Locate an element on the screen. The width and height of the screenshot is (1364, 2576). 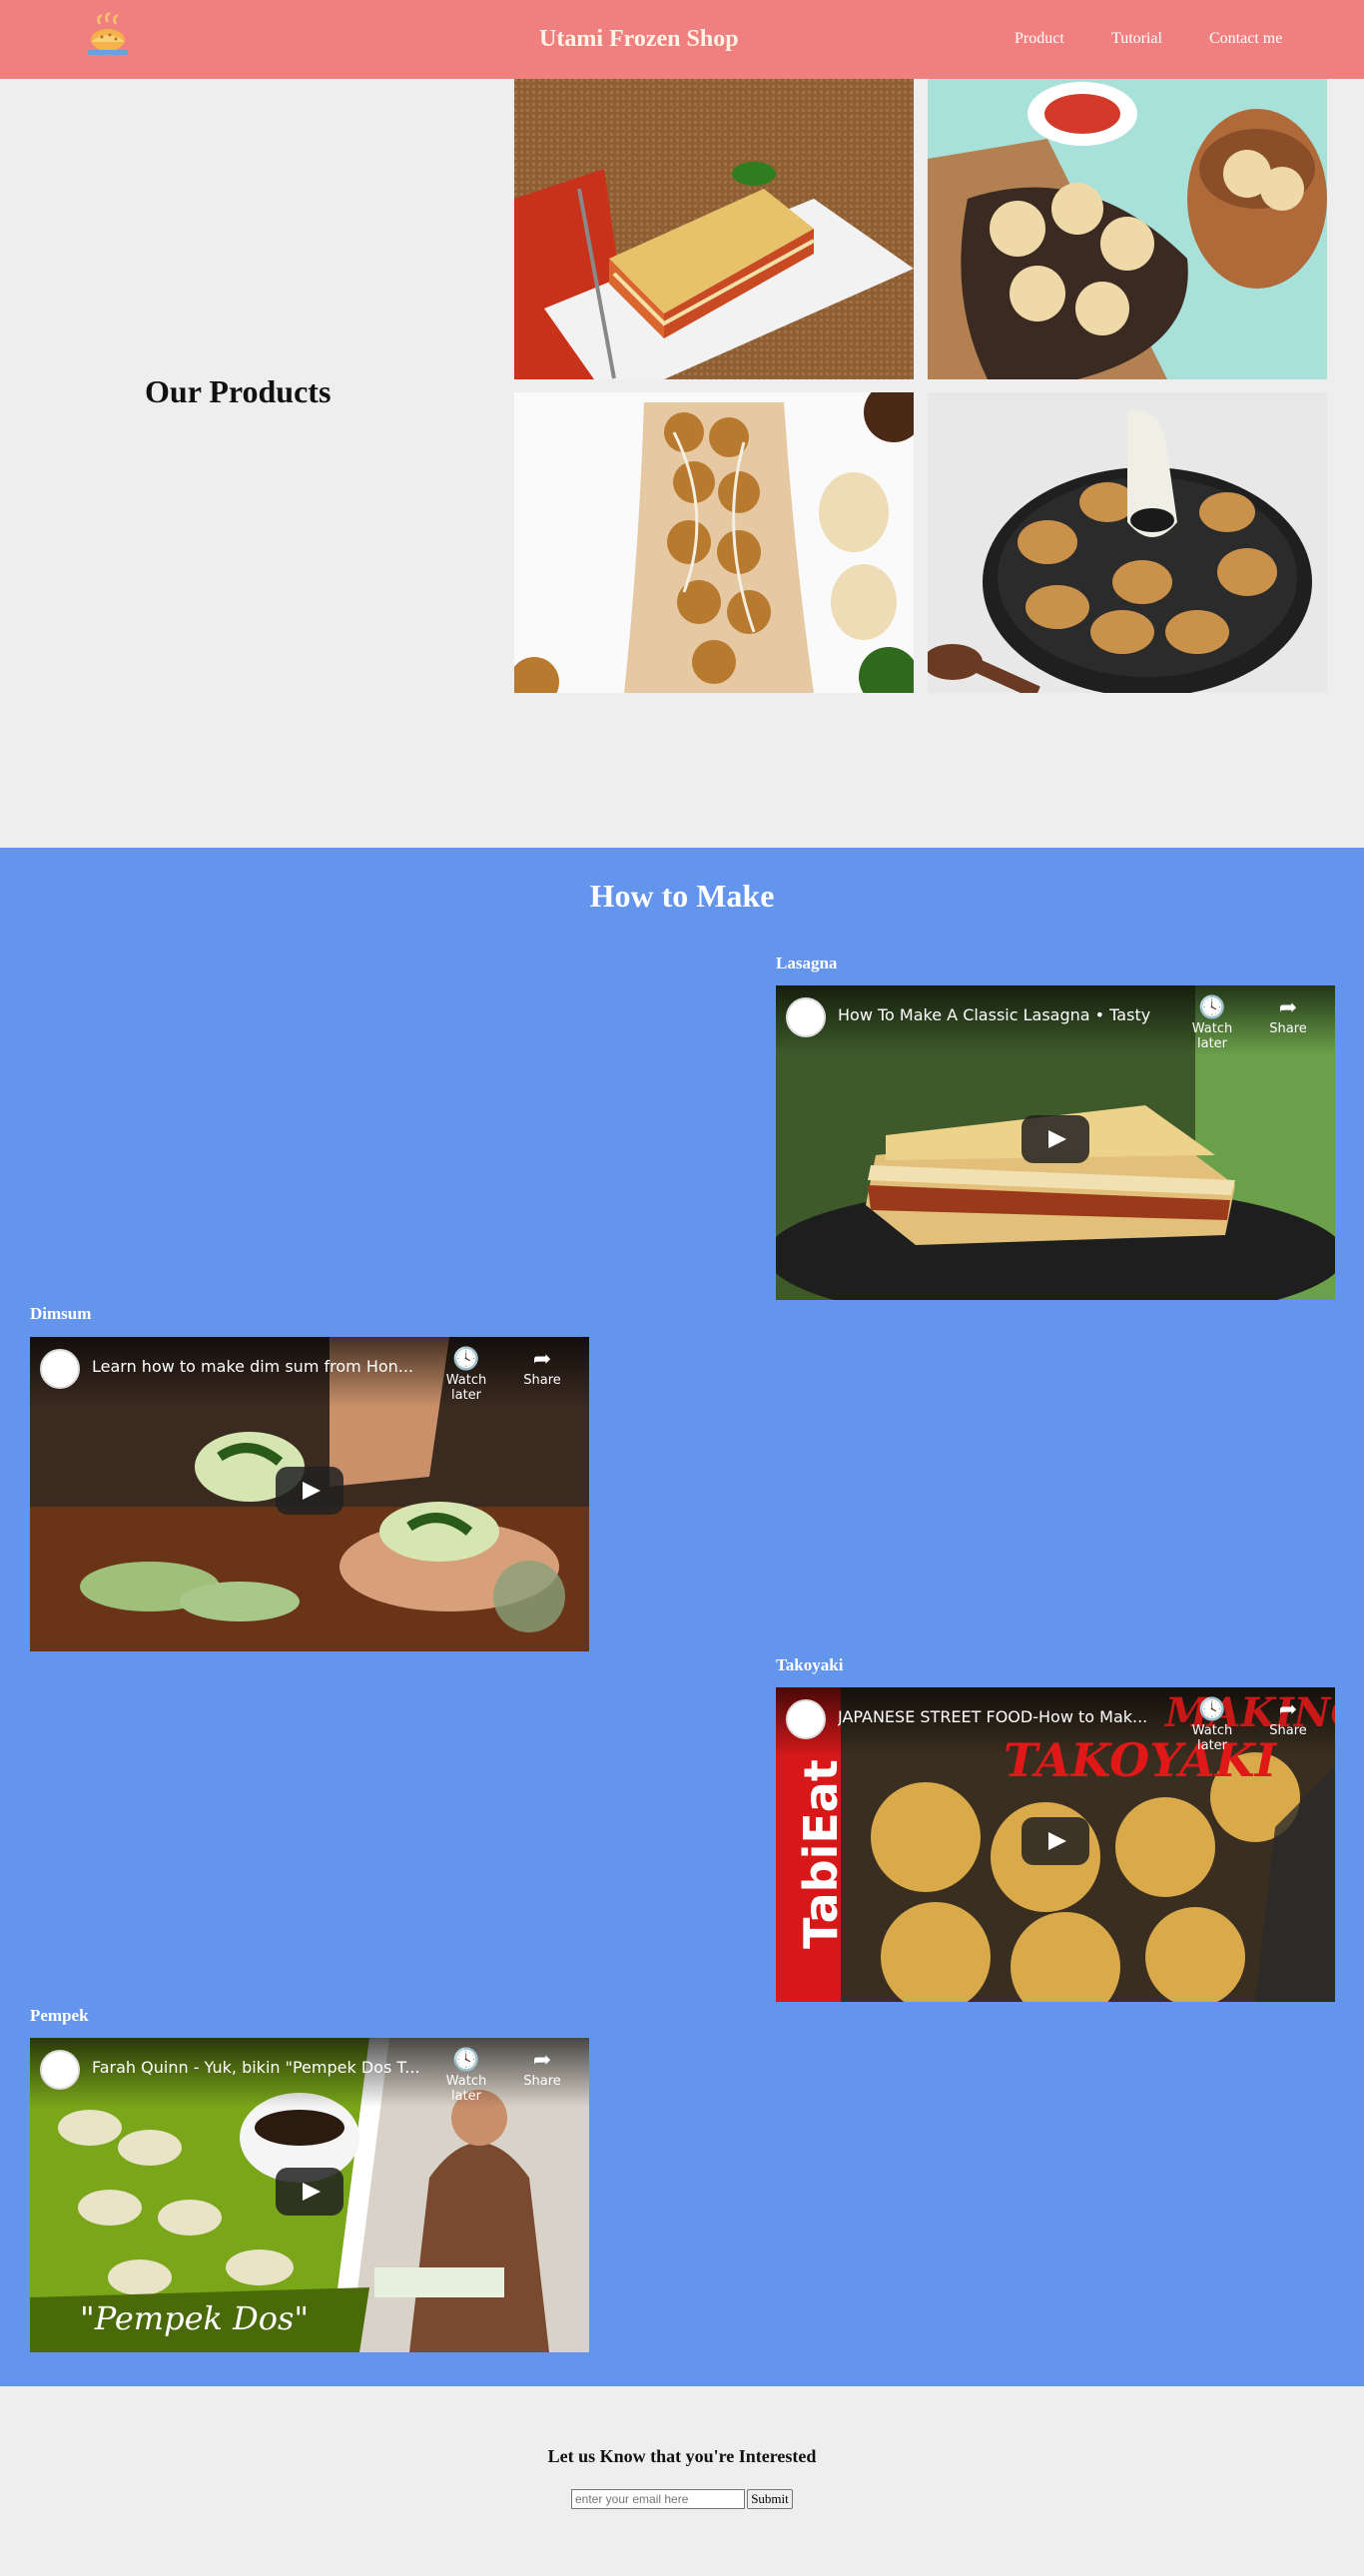
nav-product: Product is located at coordinates (1039, 39).